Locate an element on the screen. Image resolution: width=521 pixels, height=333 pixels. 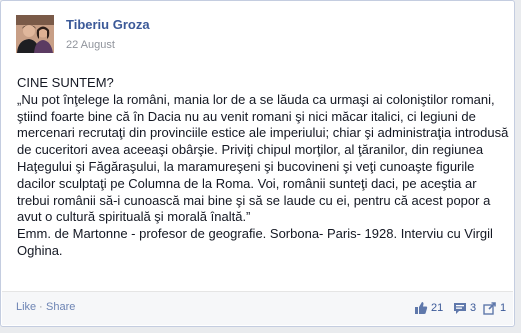
comment-icon is located at coordinates (460, 308).